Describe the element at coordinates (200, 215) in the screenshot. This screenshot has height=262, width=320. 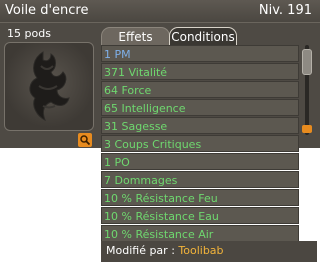
I see `effect-row: 10 % Résistance Eau` at that location.